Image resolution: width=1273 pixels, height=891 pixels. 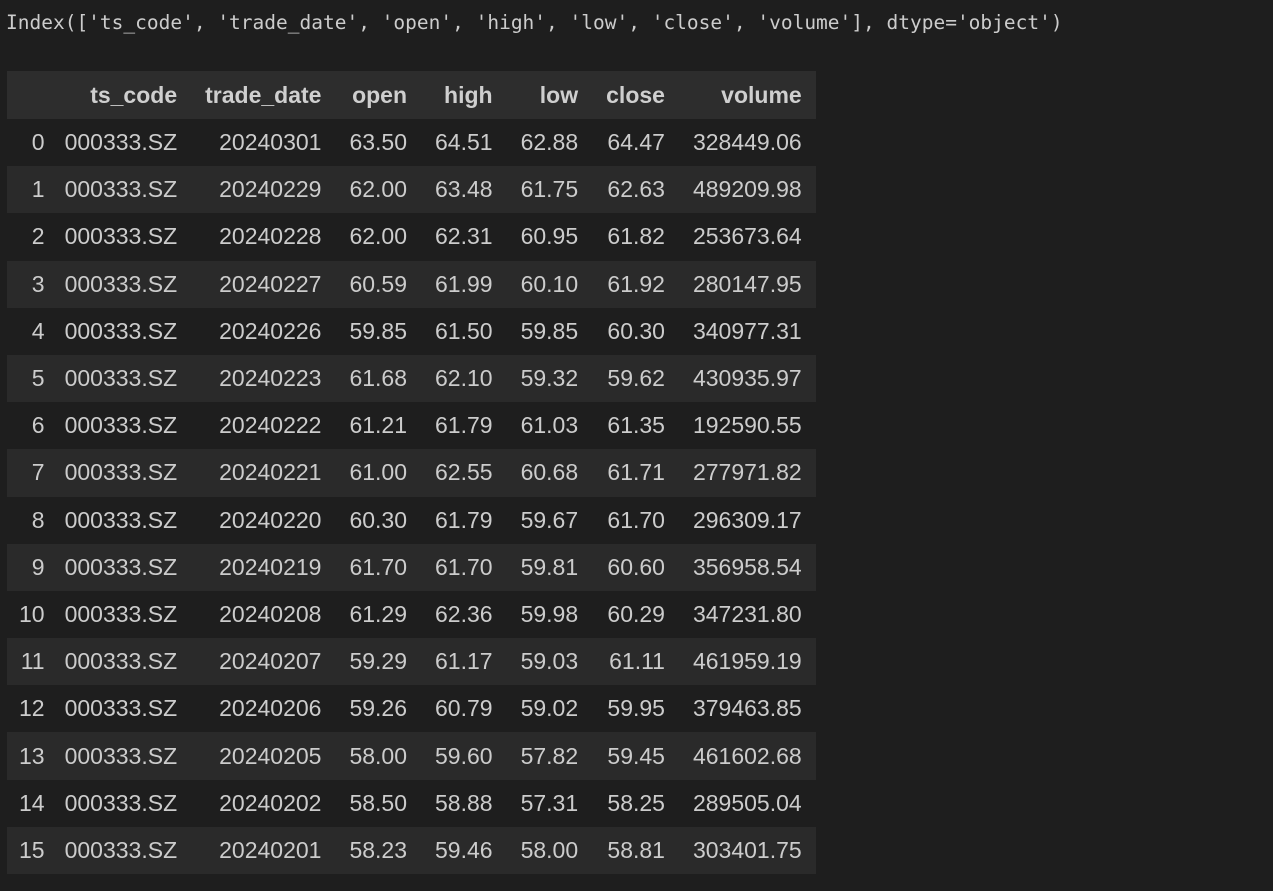 I want to click on cell-volume: 280147.95, so click(x=747, y=283).